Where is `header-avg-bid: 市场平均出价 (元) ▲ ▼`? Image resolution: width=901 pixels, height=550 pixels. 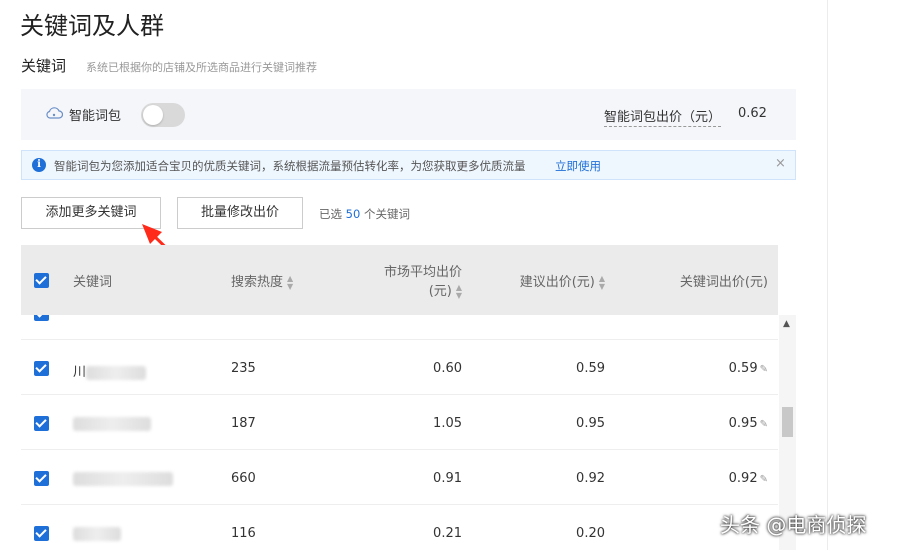
header-avg-bid: 市场平均出价 (元) ▲ ▼ is located at coordinates (423, 280).